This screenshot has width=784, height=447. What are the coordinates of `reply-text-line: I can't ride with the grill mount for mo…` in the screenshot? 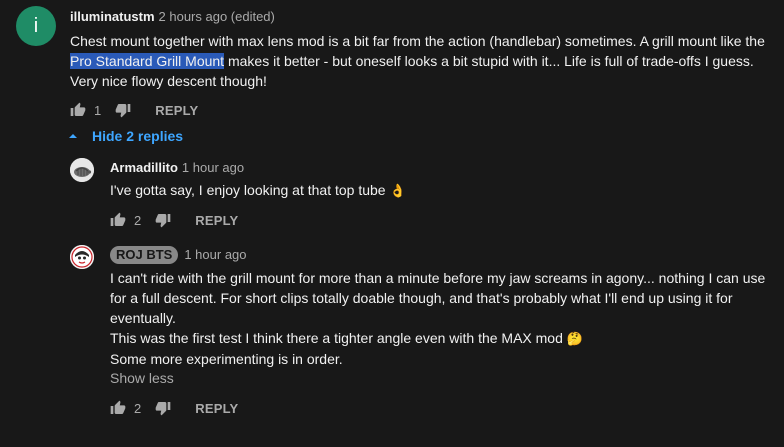 It's located at (438, 298).